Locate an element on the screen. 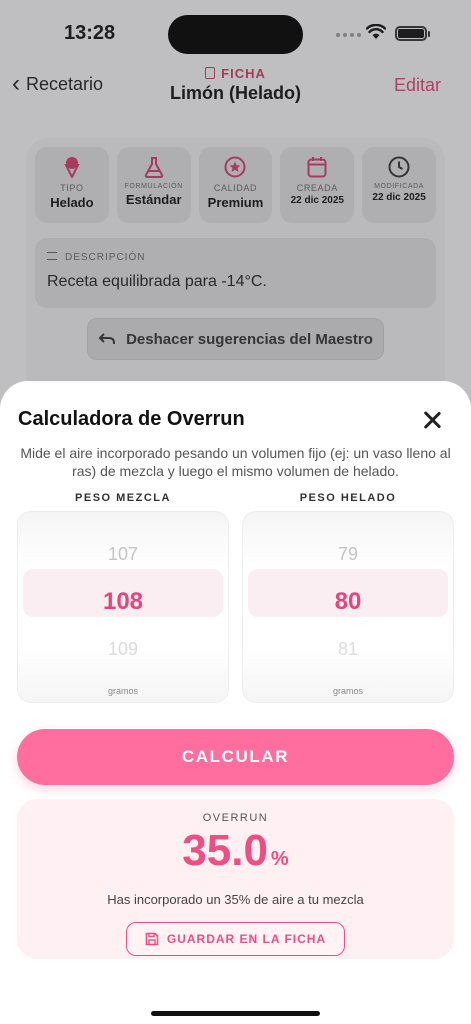  picker-next-value: 81 is located at coordinates (348, 649).